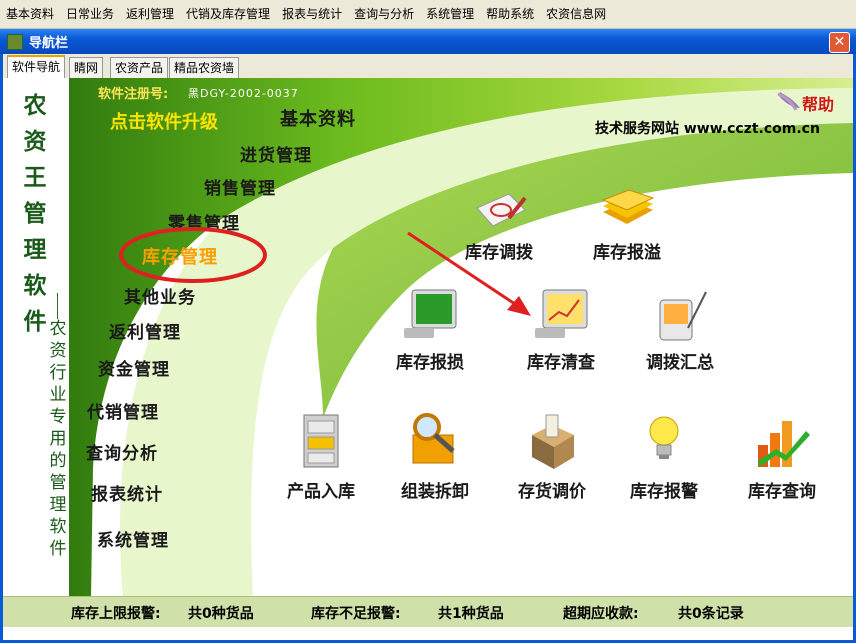 This screenshot has height=643, width=856. What do you see at coordinates (321, 492) in the screenshot?
I see `func-stock-in-label: 产品入库` at bounding box center [321, 492].